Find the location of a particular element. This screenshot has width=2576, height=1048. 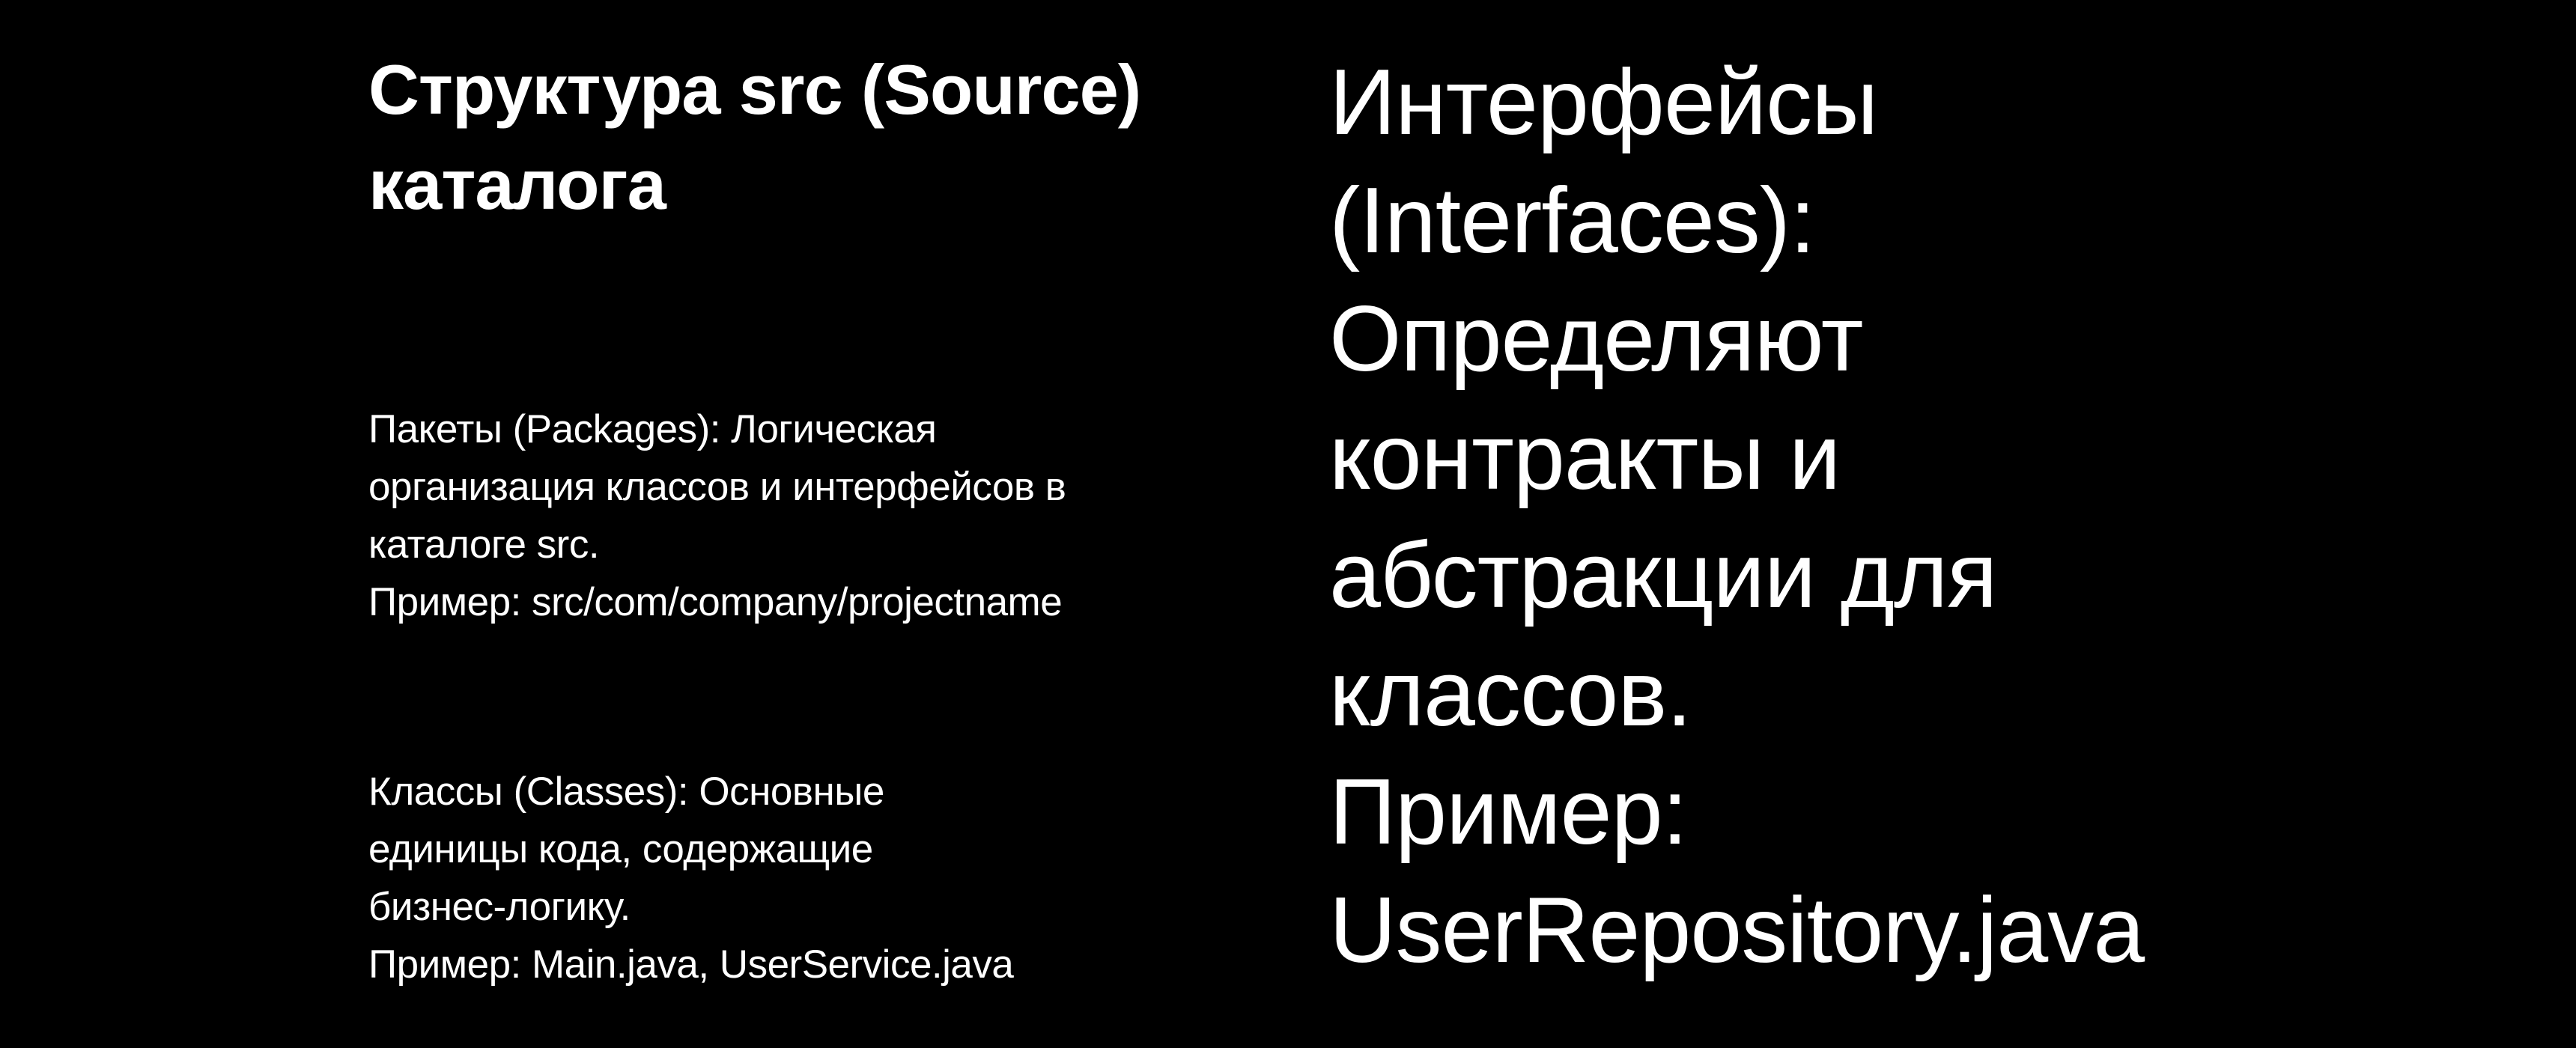

text-line: Классы (Classes): Основные is located at coordinates (626, 792).